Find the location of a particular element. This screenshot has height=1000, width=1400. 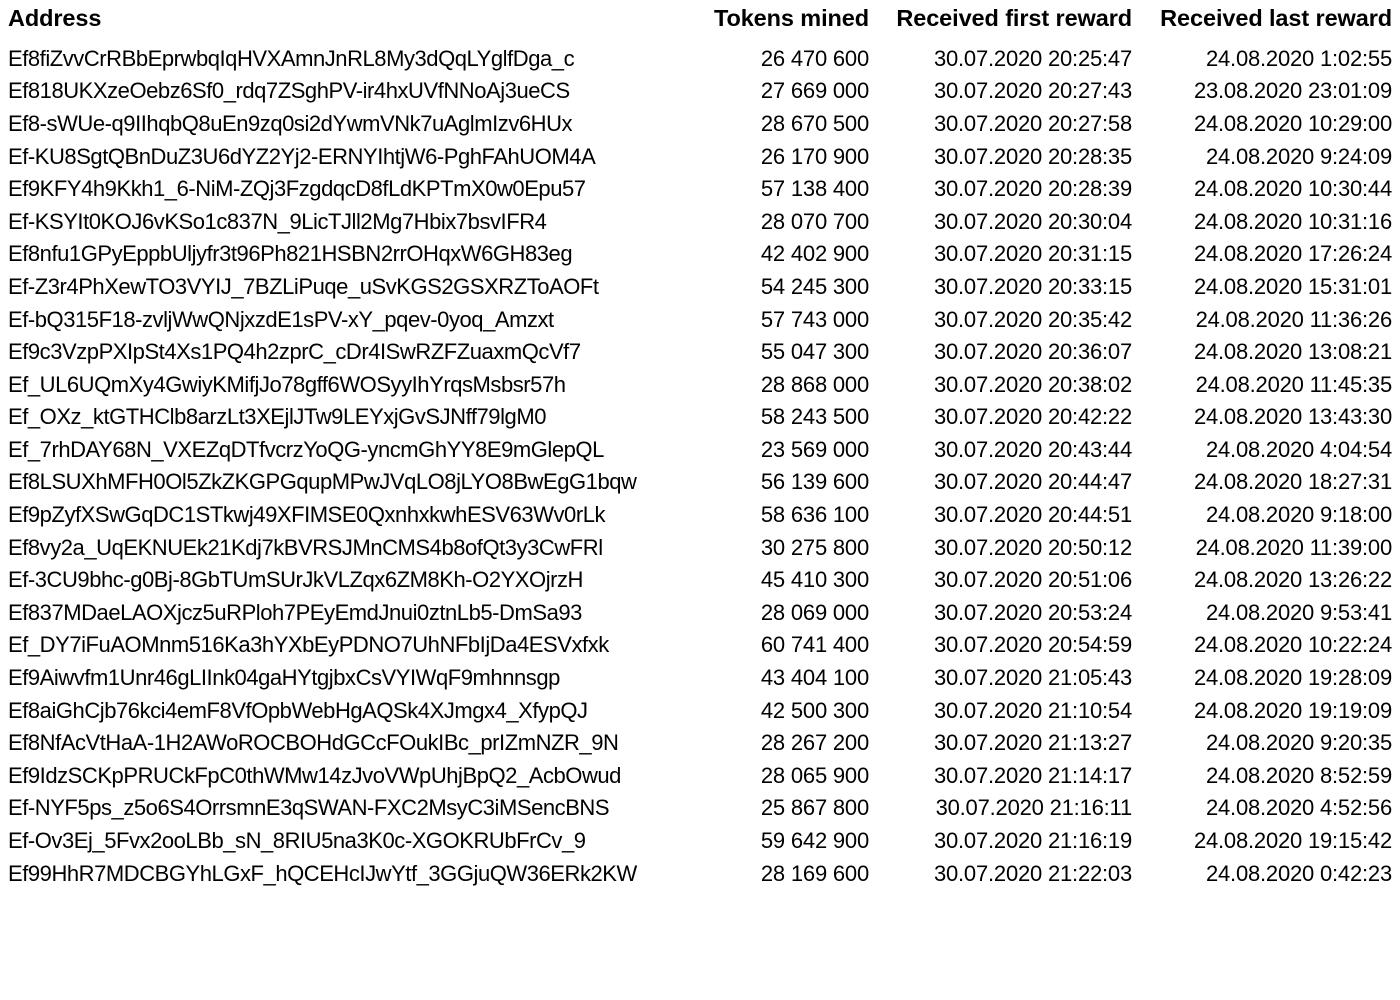

cell-tokens-mined: 54 245 300 is located at coordinates (814, 286).